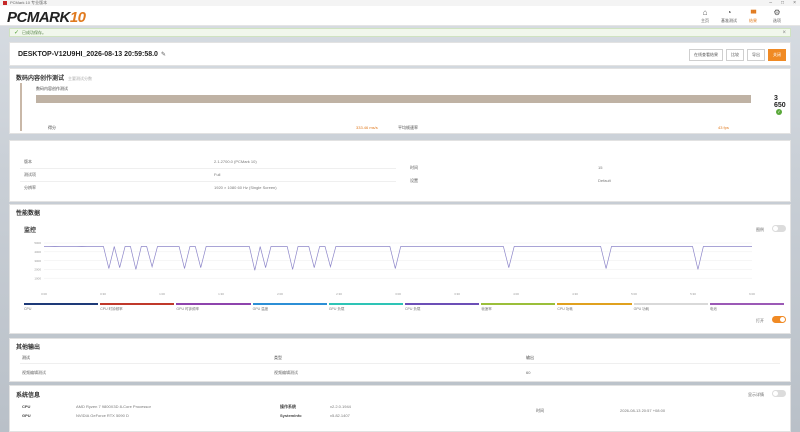  I want to click on metric-label: 平均帧速率, so click(408, 127).